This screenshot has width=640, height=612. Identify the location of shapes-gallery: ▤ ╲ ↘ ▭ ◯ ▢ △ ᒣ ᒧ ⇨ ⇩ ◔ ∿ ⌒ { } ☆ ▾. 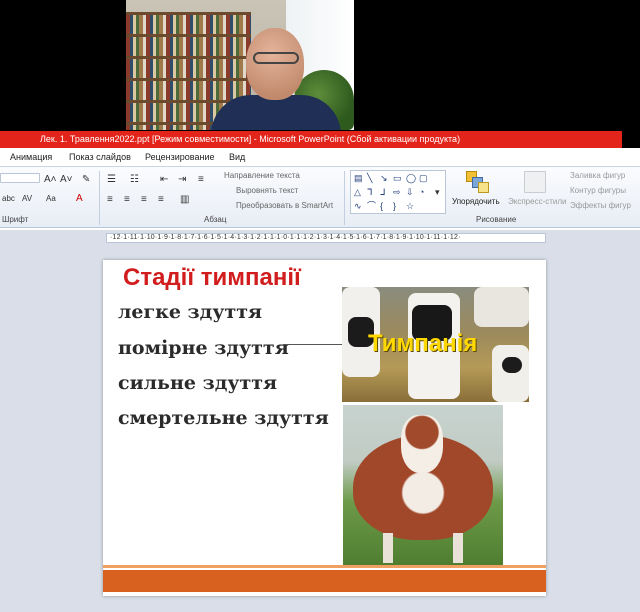
(398, 192).